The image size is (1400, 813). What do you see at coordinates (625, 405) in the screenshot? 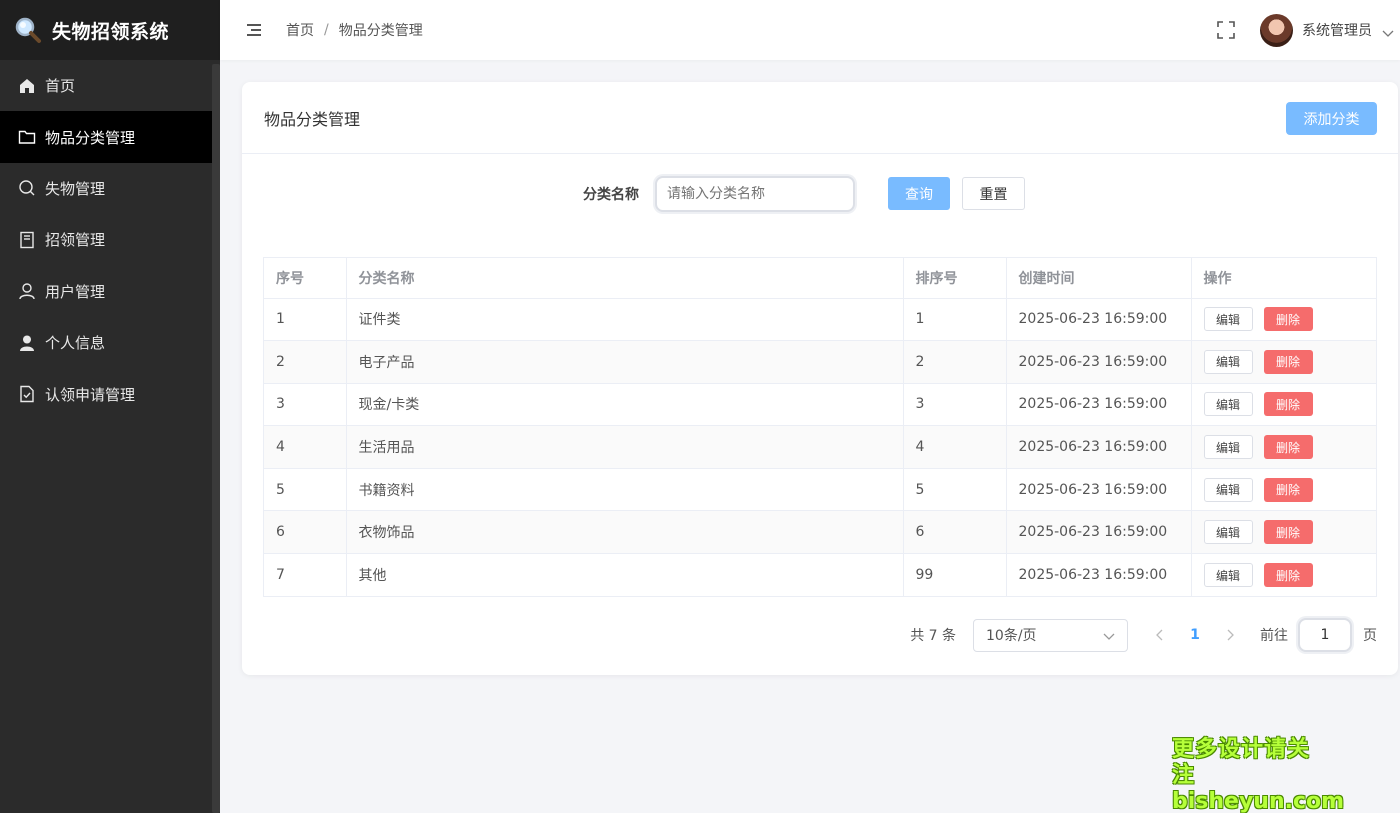
I see `cell-name: 现金/卡类` at bounding box center [625, 405].